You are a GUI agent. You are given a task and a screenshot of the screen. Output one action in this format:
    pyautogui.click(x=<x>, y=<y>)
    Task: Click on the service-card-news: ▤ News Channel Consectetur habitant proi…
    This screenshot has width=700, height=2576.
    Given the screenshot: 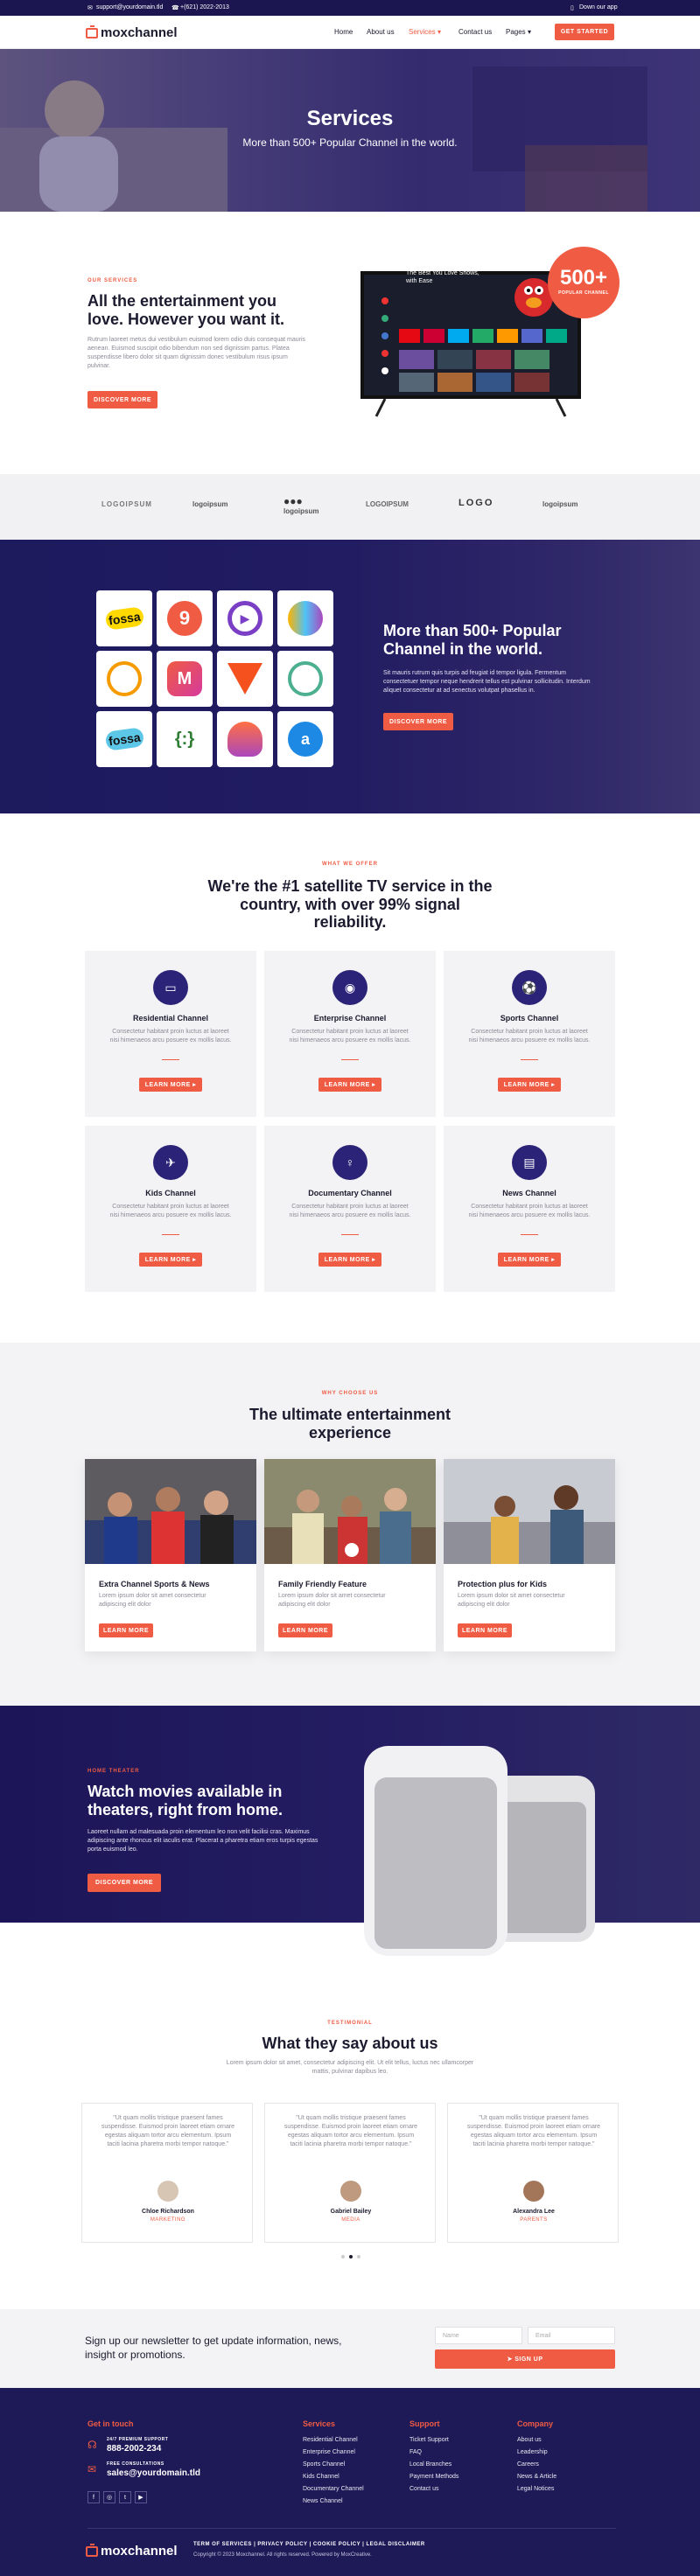 What is the action you would take?
    pyautogui.click(x=529, y=1209)
    